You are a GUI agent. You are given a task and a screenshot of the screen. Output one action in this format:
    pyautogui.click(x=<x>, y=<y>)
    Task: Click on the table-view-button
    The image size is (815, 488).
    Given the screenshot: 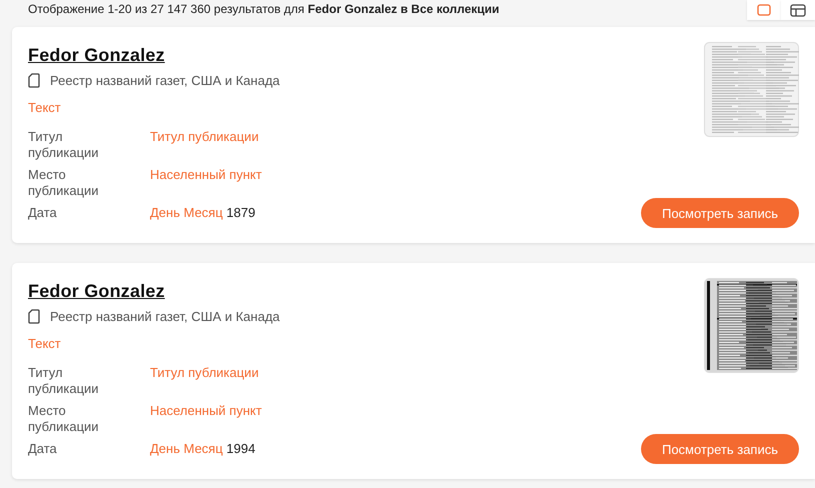 What is the action you would take?
    pyautogui.click(x=798, y=10)
    